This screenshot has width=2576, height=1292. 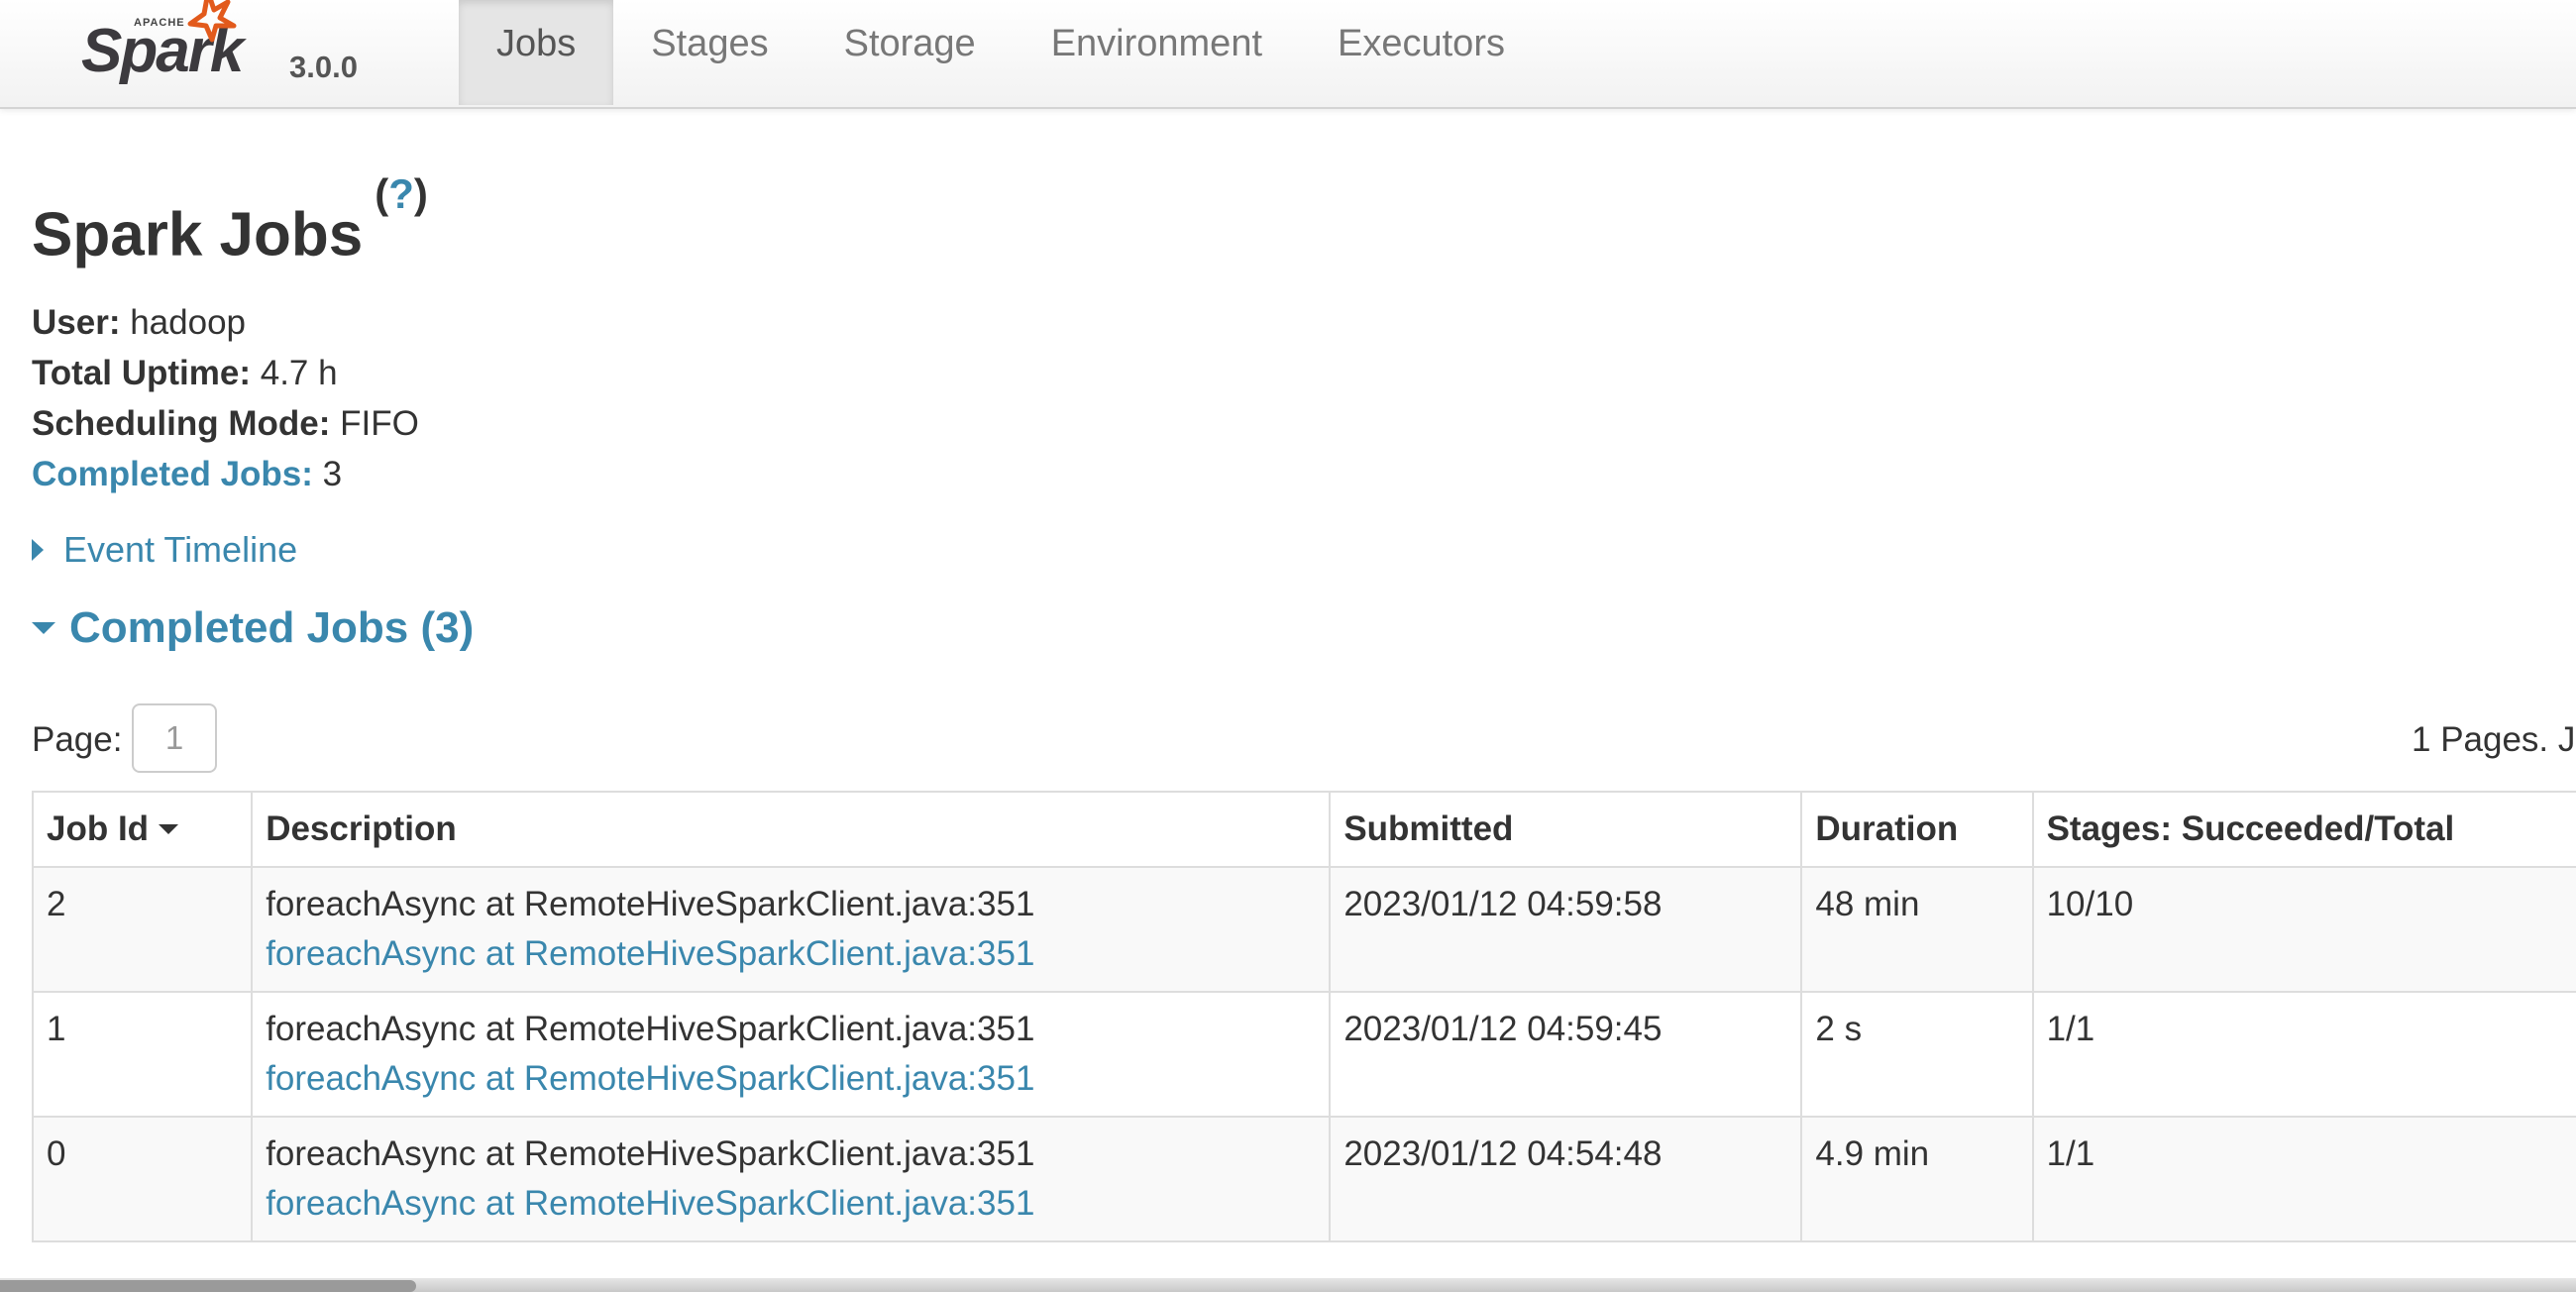 What do you see at coordinates (198, 235) in the screenshot?
I see `page-title-text: Spark Jobs` at bounding box center [198, 235].